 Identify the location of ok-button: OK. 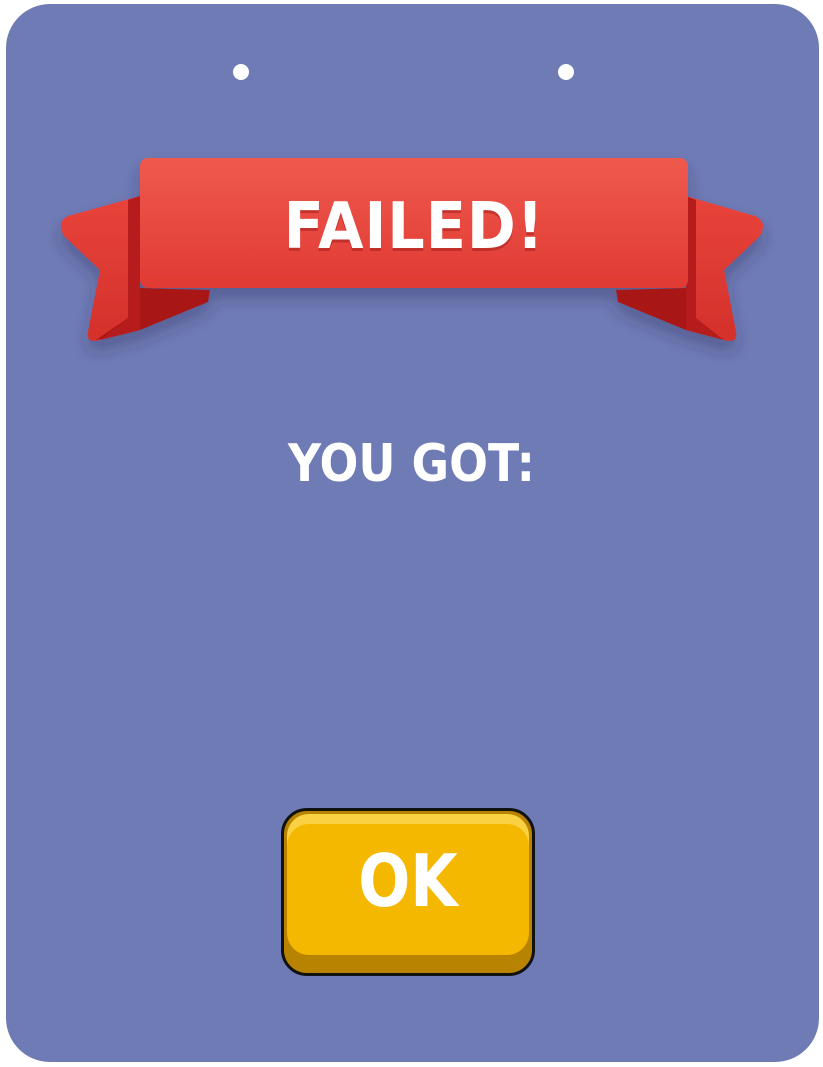
(408, 892).